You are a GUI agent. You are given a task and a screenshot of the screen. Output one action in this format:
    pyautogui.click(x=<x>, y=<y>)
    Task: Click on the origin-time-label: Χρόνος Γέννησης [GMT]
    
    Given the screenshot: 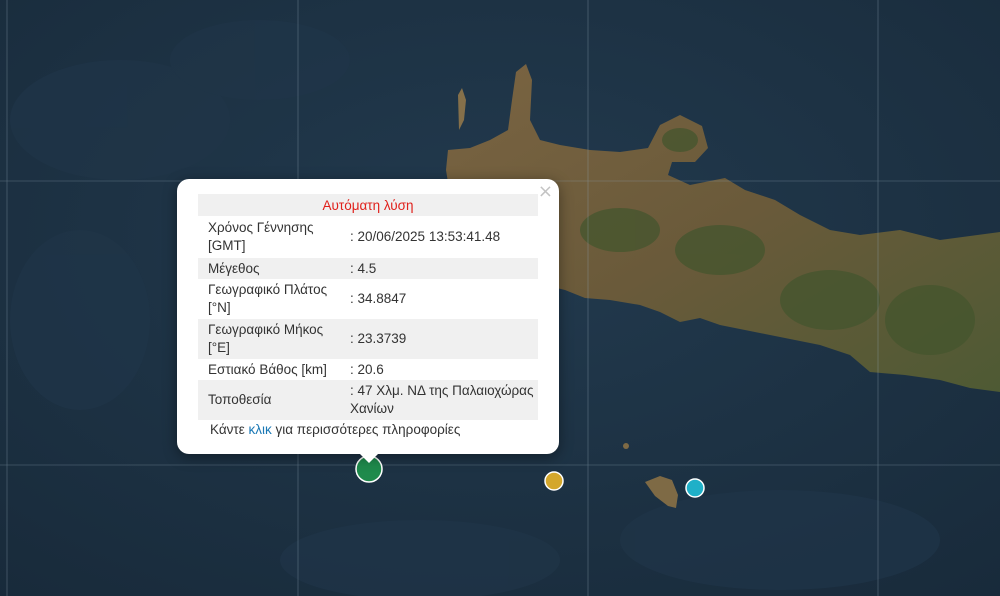 What is the action you would take?
    pyautogui.click(x=261, y=236)
    